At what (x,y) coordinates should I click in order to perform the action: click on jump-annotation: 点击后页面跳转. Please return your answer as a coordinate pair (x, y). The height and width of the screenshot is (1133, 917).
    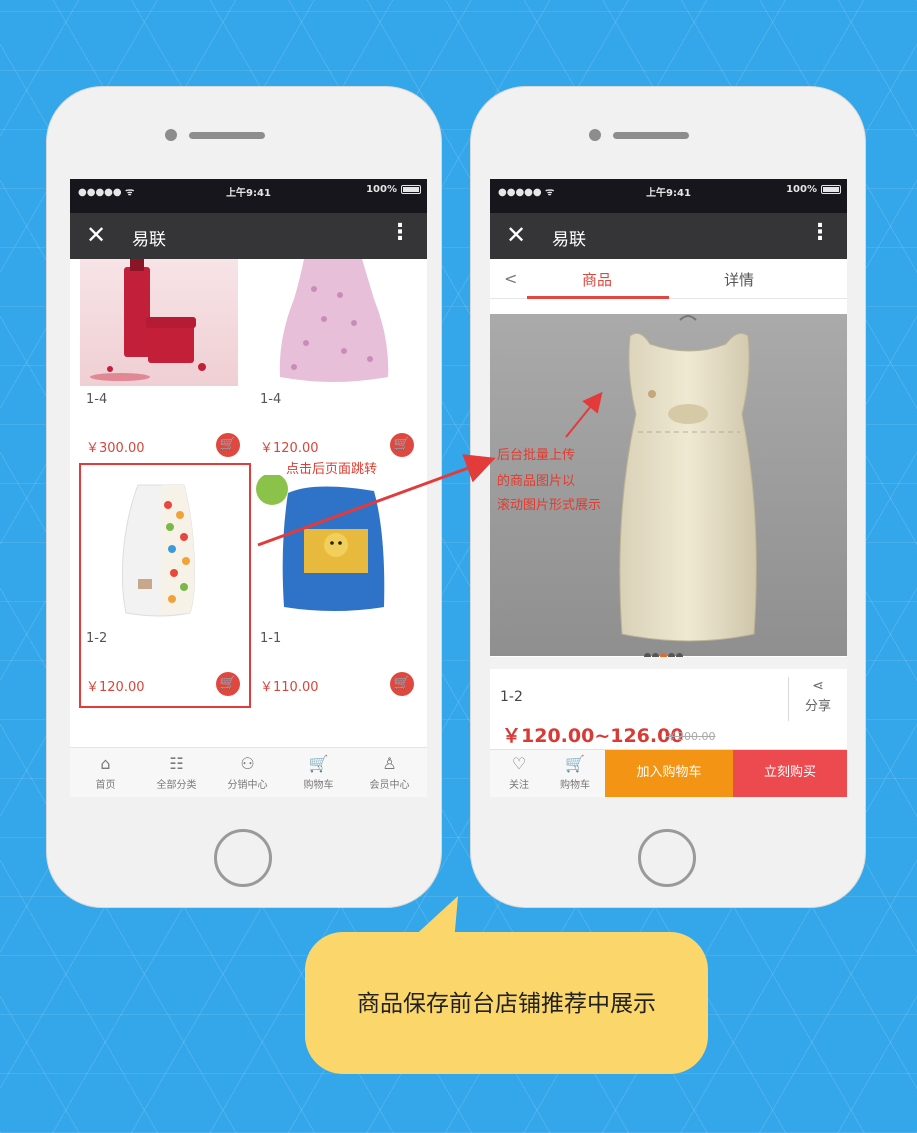
    Looking at the image, I should click on (332, 469).